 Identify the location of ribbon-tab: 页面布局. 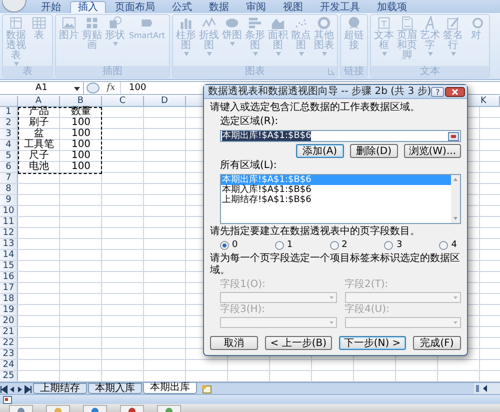
(135, 7).